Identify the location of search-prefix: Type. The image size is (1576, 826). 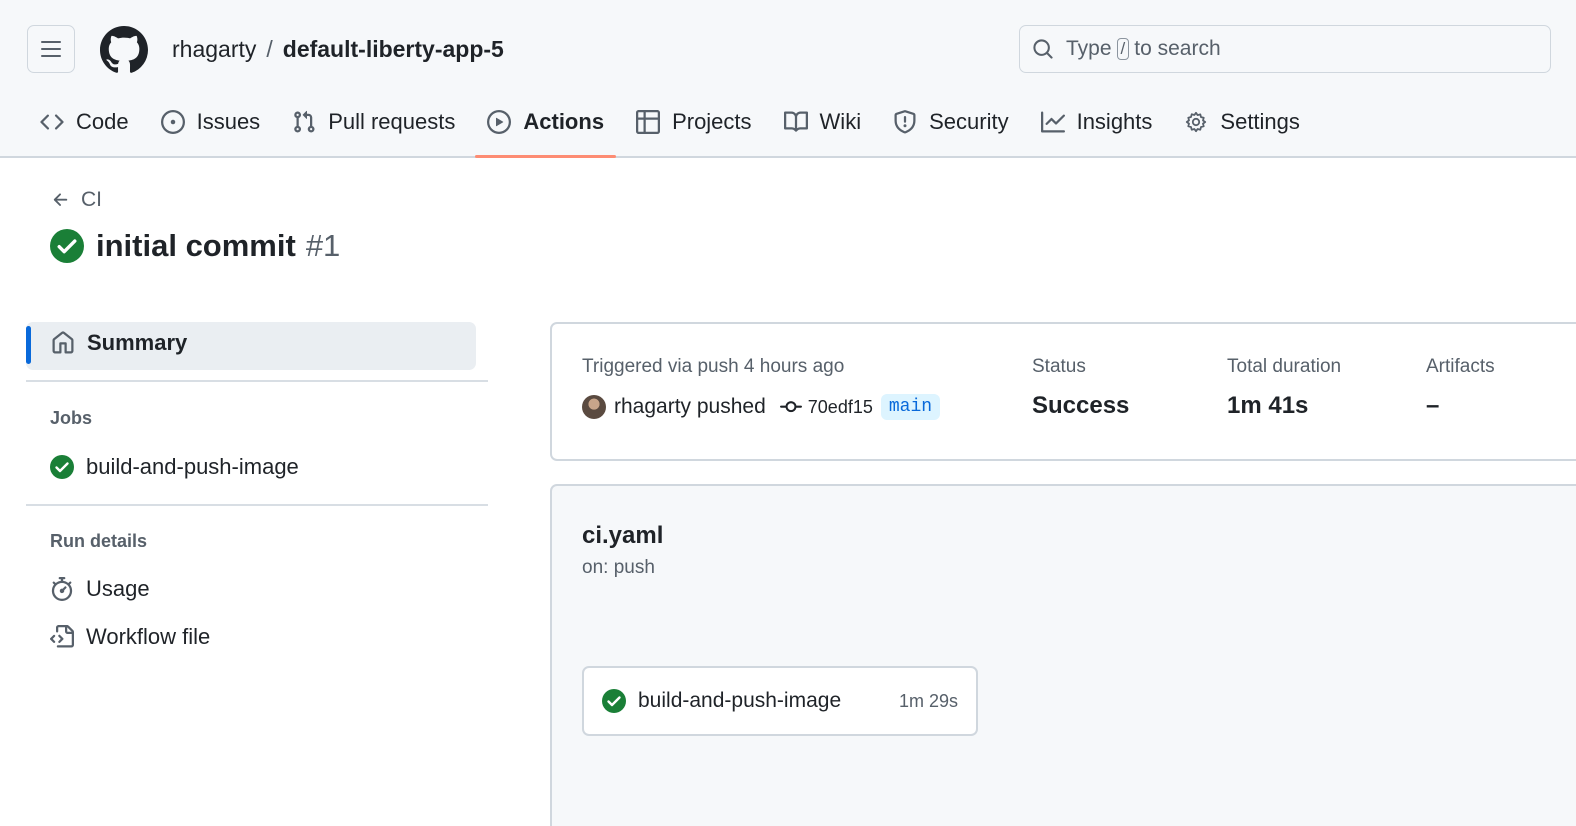
(1089, 48).